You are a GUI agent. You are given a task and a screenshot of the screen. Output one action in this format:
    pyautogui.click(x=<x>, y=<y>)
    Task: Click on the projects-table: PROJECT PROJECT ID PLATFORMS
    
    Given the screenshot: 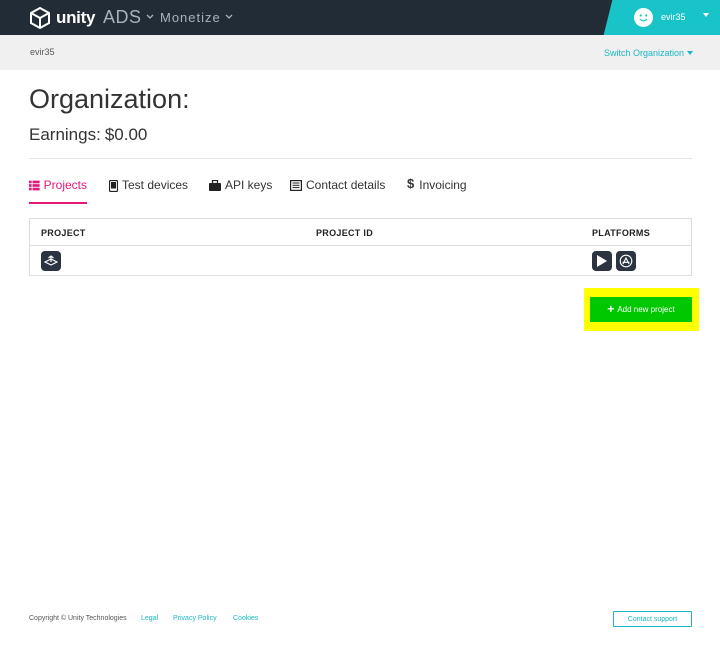 What is the action you would take?
    pyautogui.click(x=360, y=247)
    